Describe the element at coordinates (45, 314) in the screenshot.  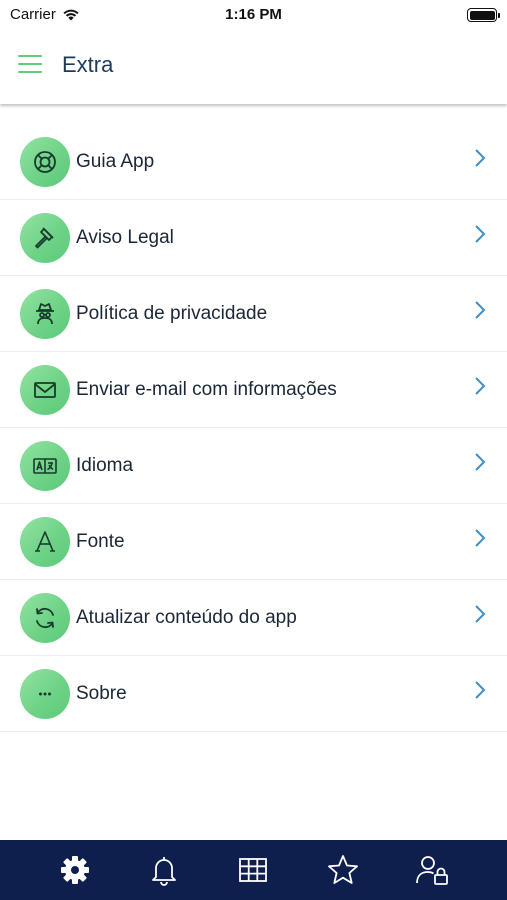
I see `spy-icon` at that location.